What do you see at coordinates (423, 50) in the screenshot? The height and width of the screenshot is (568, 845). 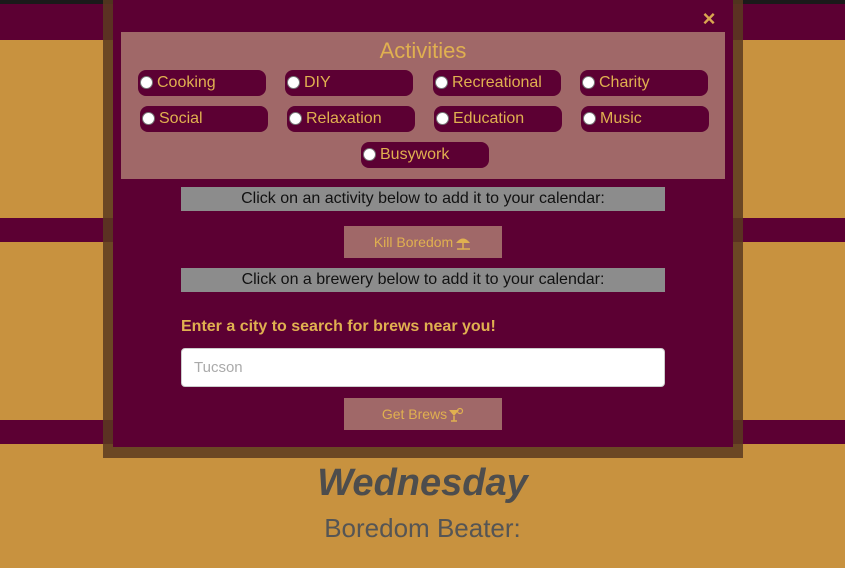 I see `activities-title: Activities` at bounding box center [423, 50].